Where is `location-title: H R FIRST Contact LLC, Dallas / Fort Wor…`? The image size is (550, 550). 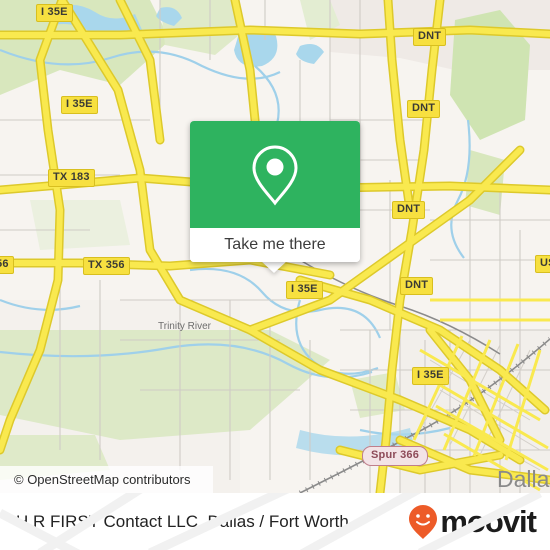
location-title: H R FIRST Contact LLC, Dallas / Fort Wor… is located at coordinates (182, 521).